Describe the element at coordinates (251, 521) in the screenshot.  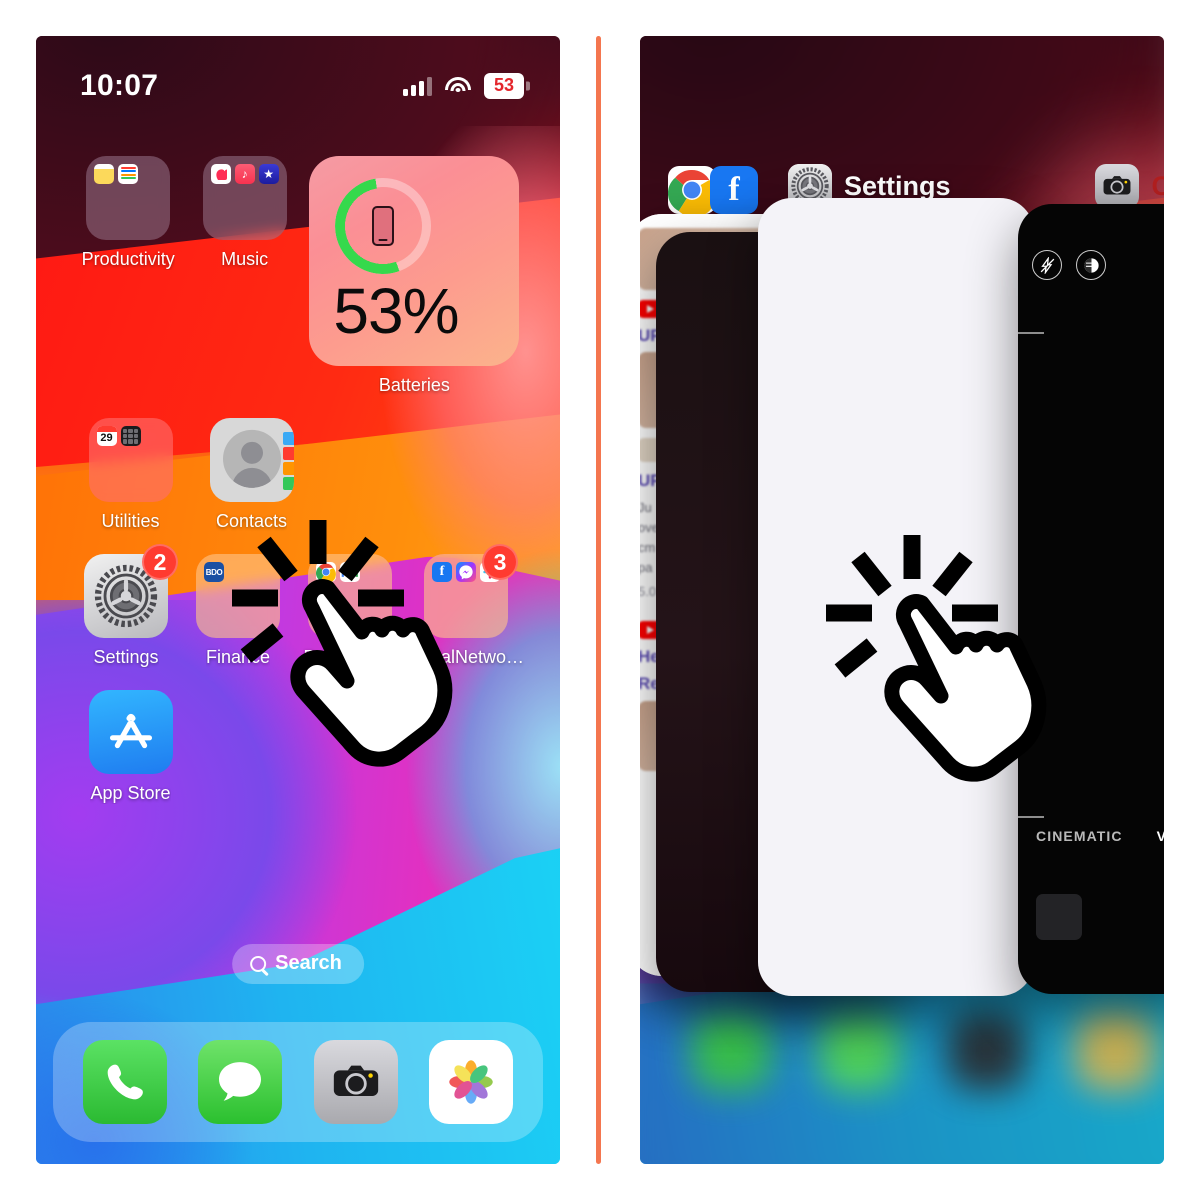
I see `app-label: Contacts` at that location.